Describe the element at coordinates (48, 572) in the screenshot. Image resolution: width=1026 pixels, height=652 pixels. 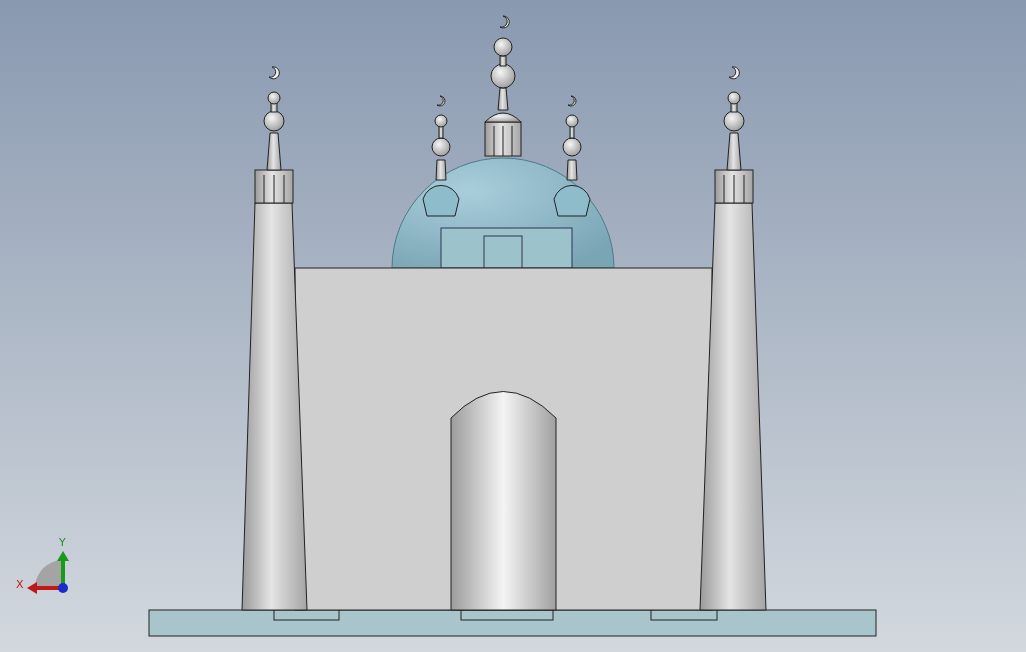
I see `axis-triad-icon` at that location.